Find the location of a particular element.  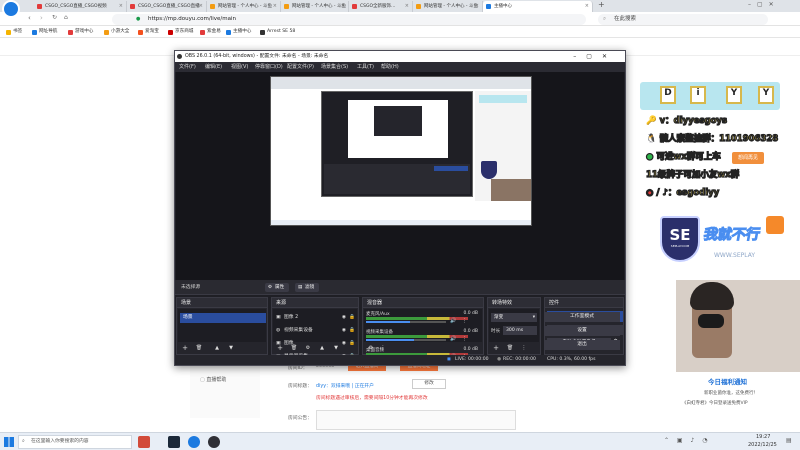

bookmark-item: 游戏中心 is located at coordinates (80, 32).